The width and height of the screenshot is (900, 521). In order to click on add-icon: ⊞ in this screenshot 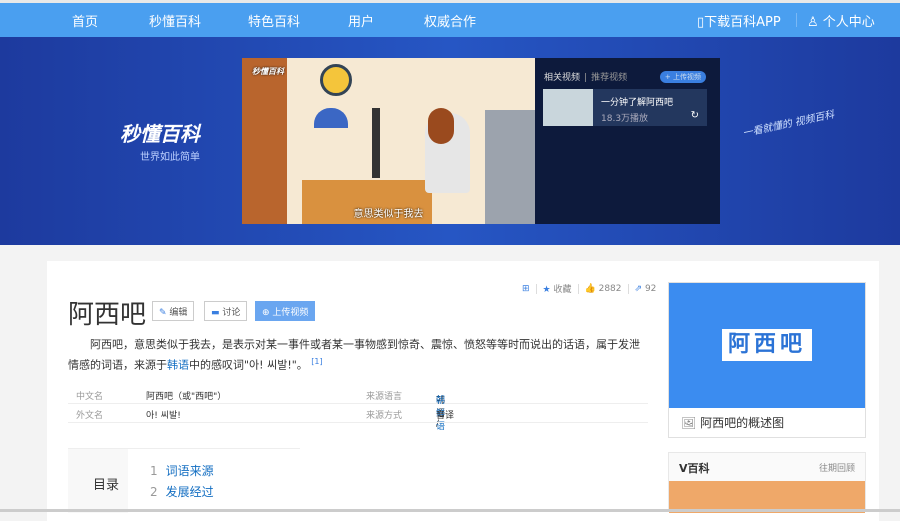, I will do `click(526, 289)`.